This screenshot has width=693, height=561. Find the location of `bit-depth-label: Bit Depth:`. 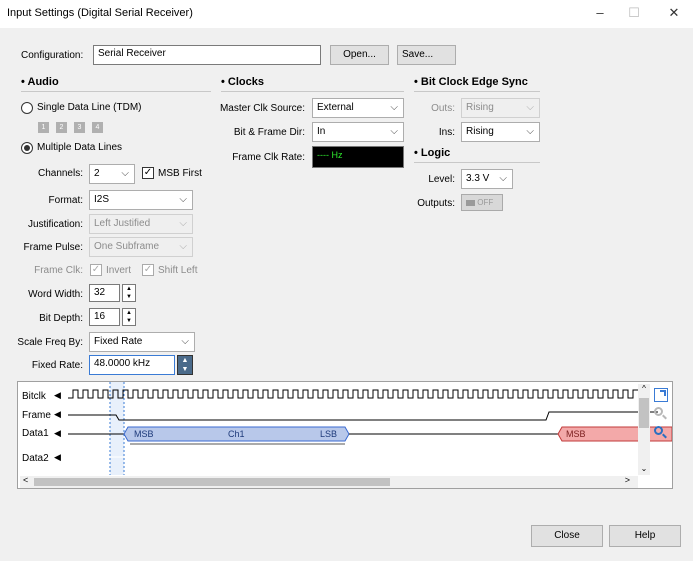

bit-depth-label: Bit Depth: is located at coordinates (61, 318).